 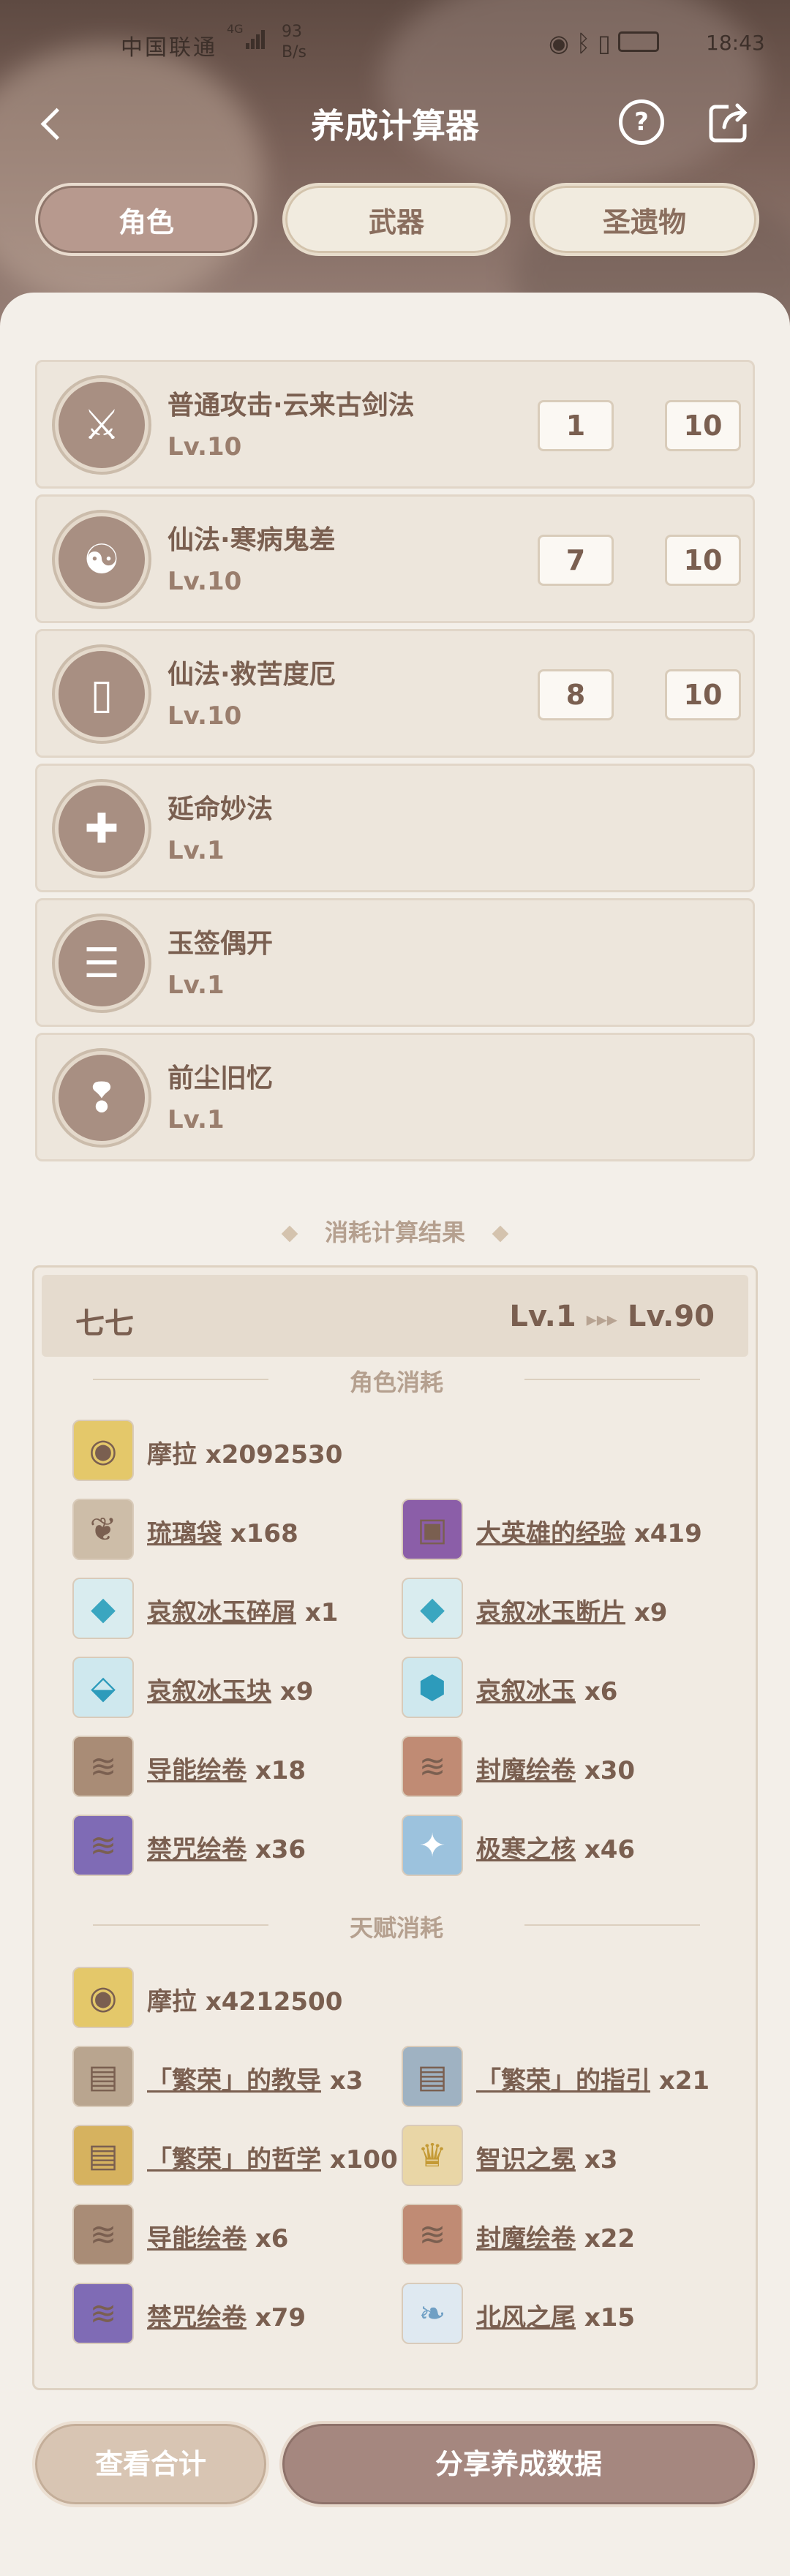 I want to click on material-name: 封魔绘卷, so click(x=526, y=2238).